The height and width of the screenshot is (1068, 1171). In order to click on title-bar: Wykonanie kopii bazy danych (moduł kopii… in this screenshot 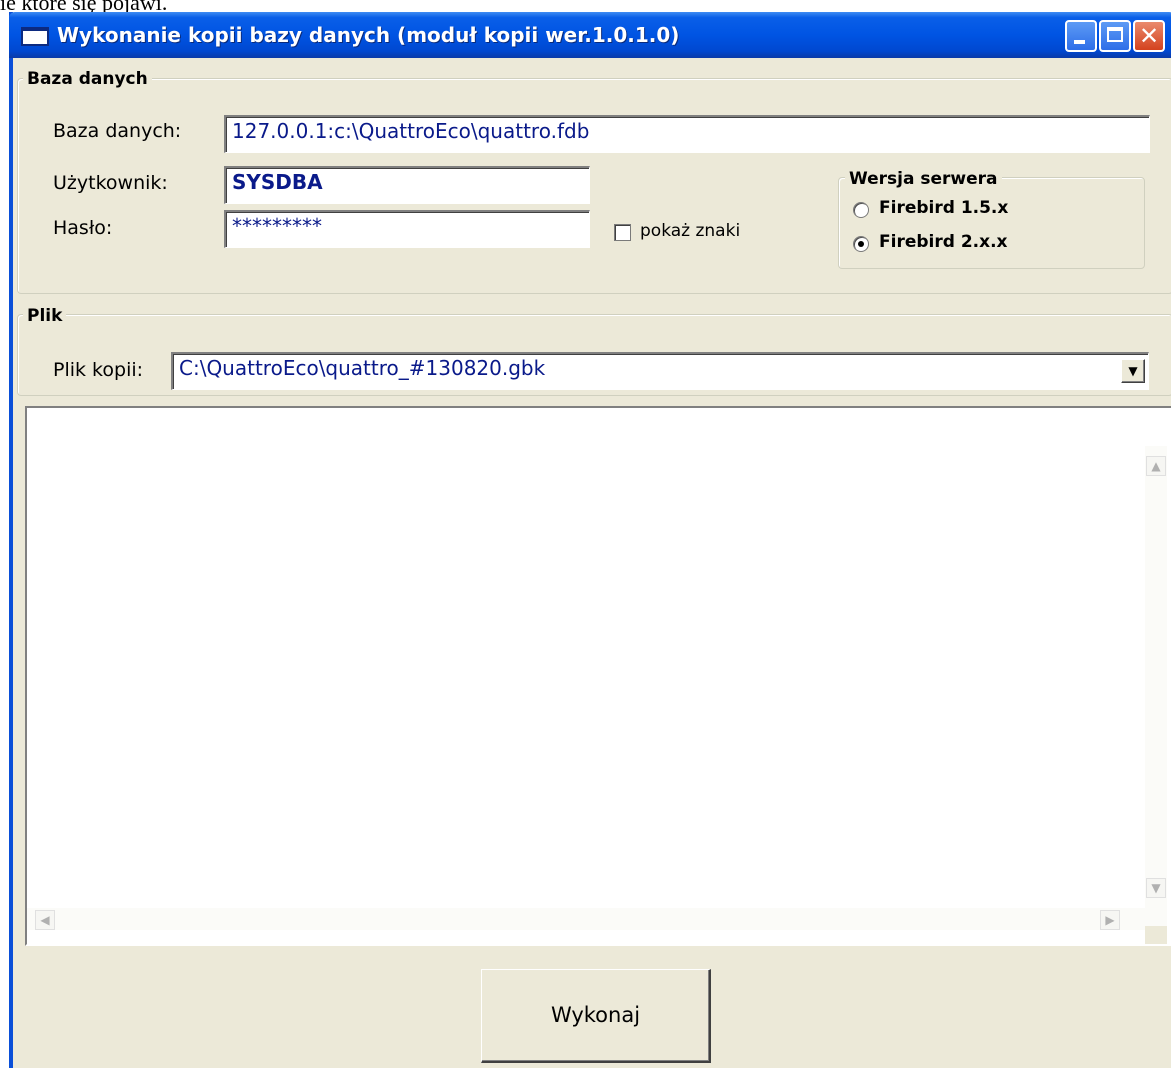, I will do `click(590, 35)`.